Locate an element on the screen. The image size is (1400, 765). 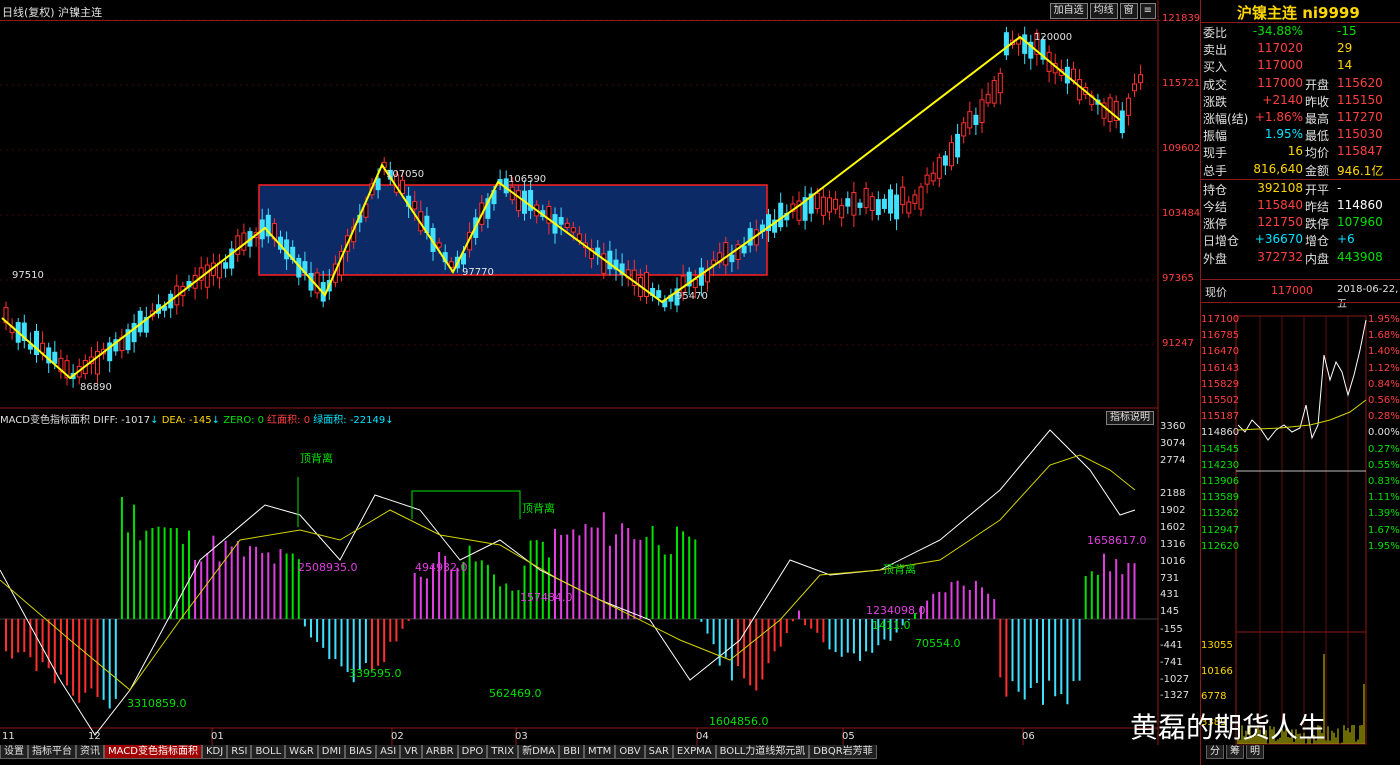
quote-value: 114860 is located at coordinates (1360, 205).